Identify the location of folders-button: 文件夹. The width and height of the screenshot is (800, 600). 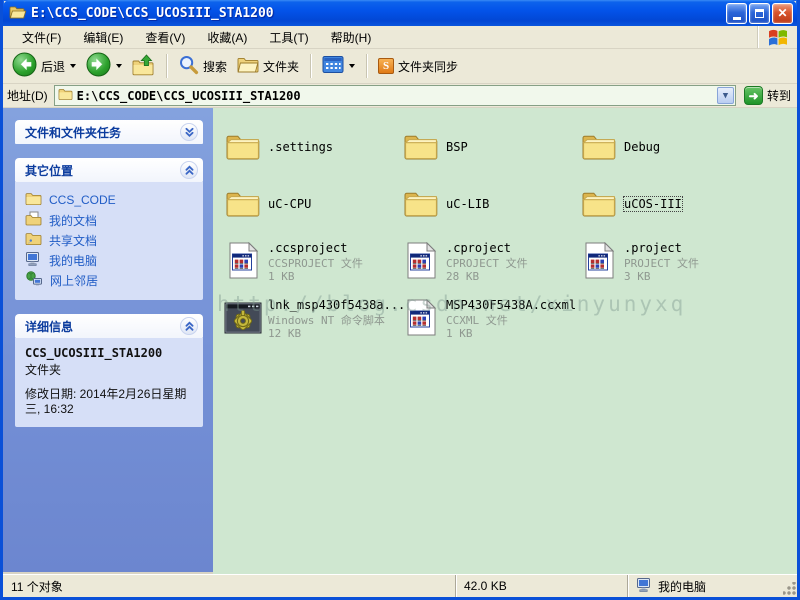
(268, 66).